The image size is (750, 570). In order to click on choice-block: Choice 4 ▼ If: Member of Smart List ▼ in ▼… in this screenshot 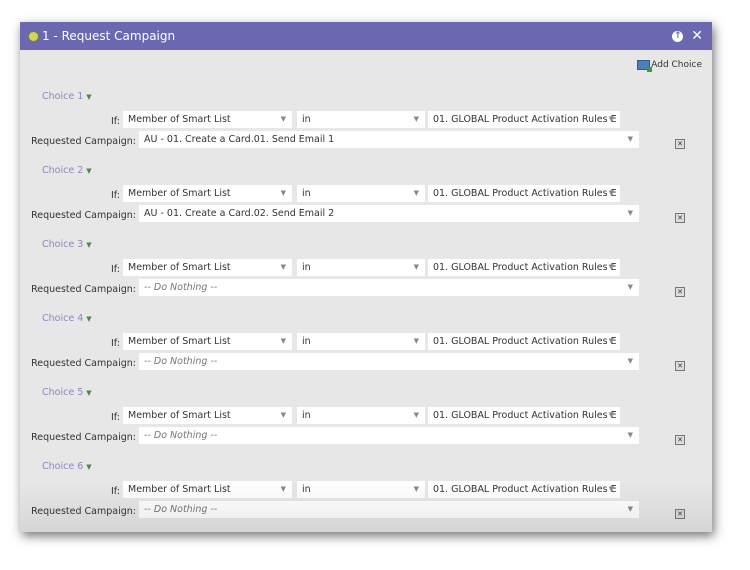, I will do `click(366, 350)`.